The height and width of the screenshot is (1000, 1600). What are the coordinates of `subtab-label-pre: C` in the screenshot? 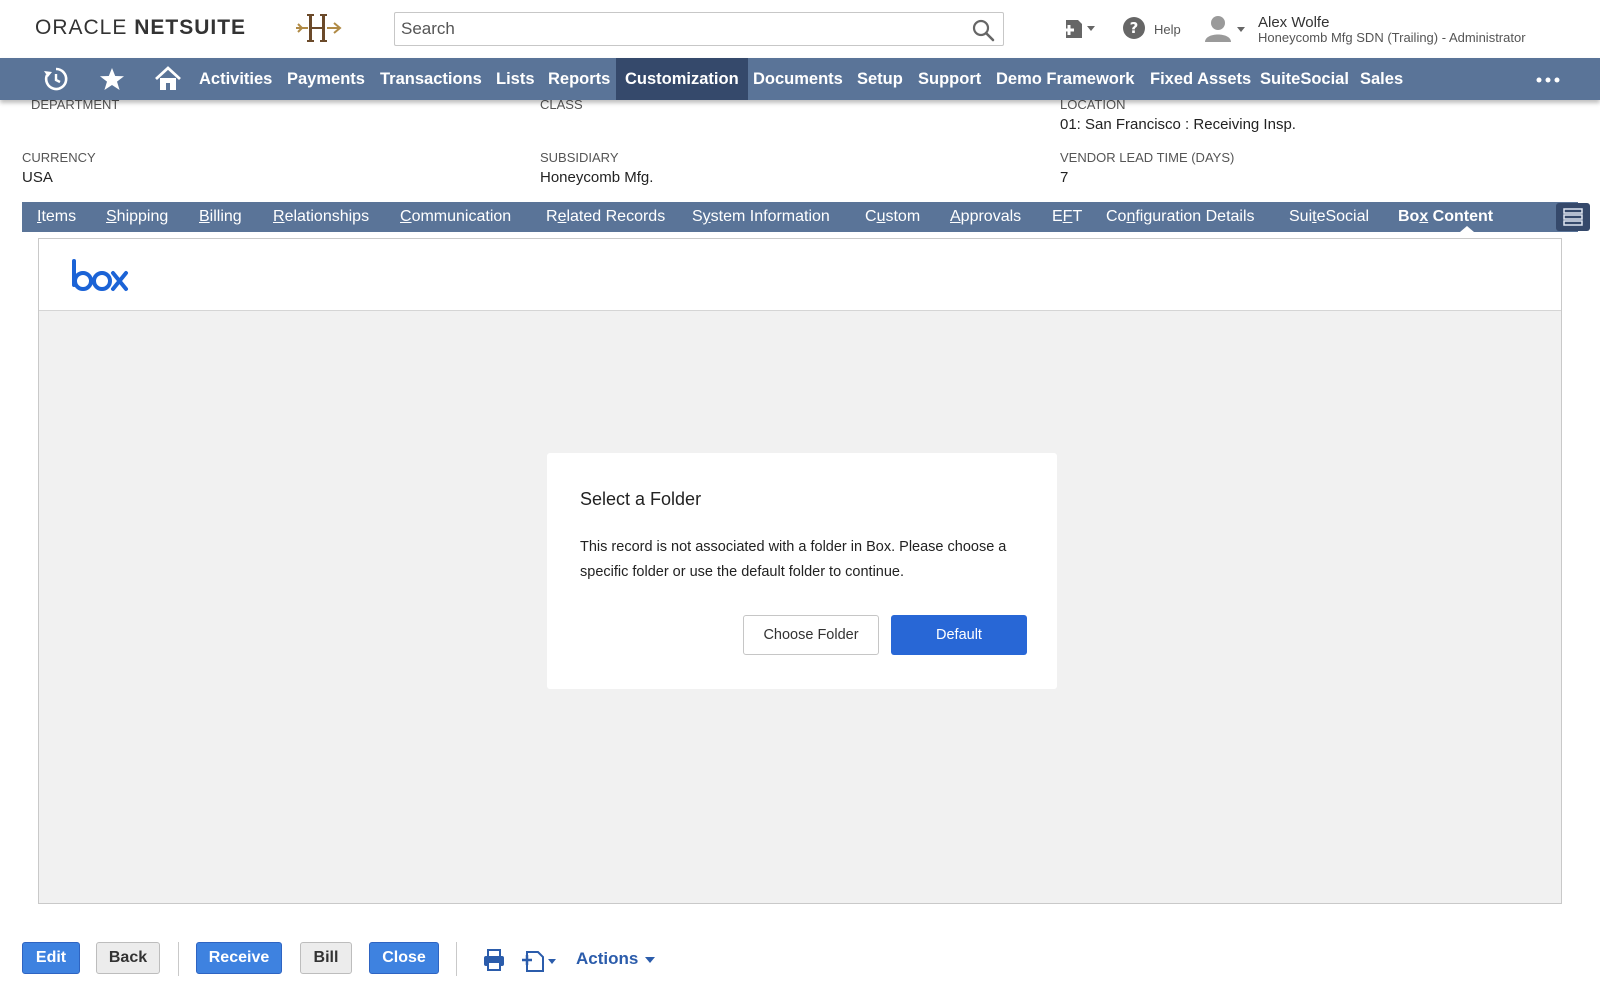 It's located at (871, 216).